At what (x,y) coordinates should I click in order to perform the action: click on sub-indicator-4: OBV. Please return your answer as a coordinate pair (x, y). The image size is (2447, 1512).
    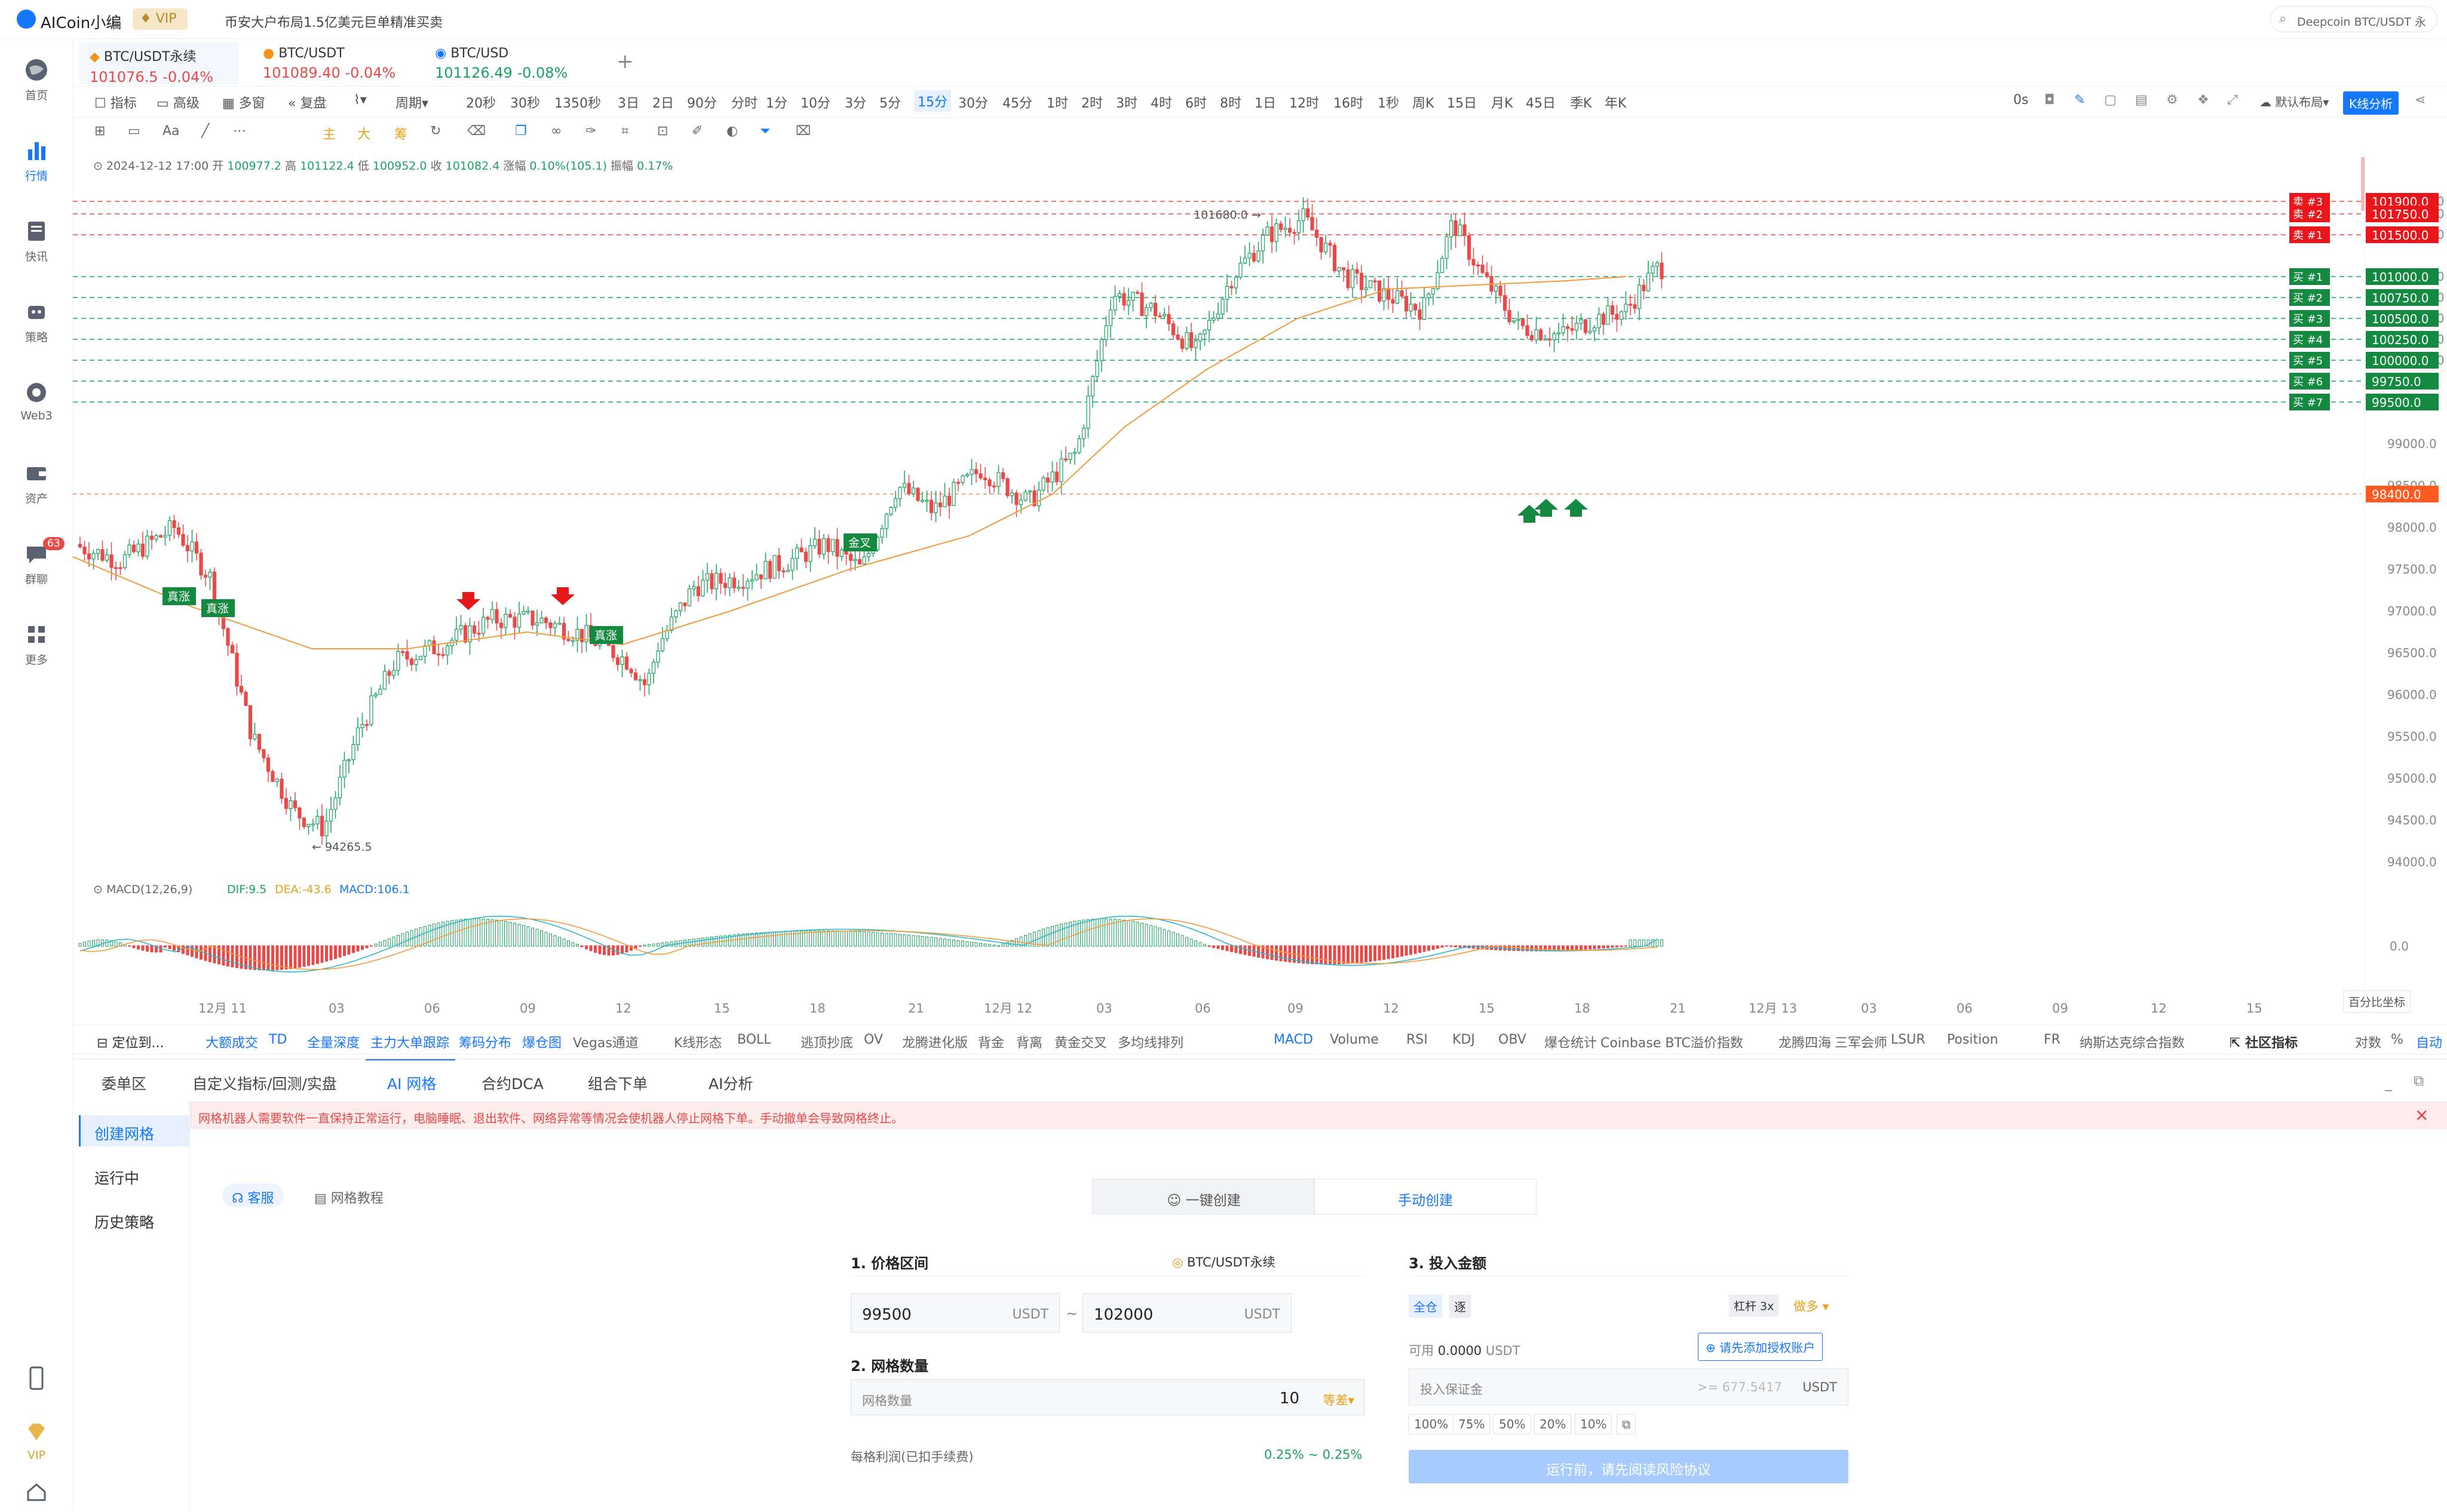
    Looking at the image, I should click on (1512, 1039).